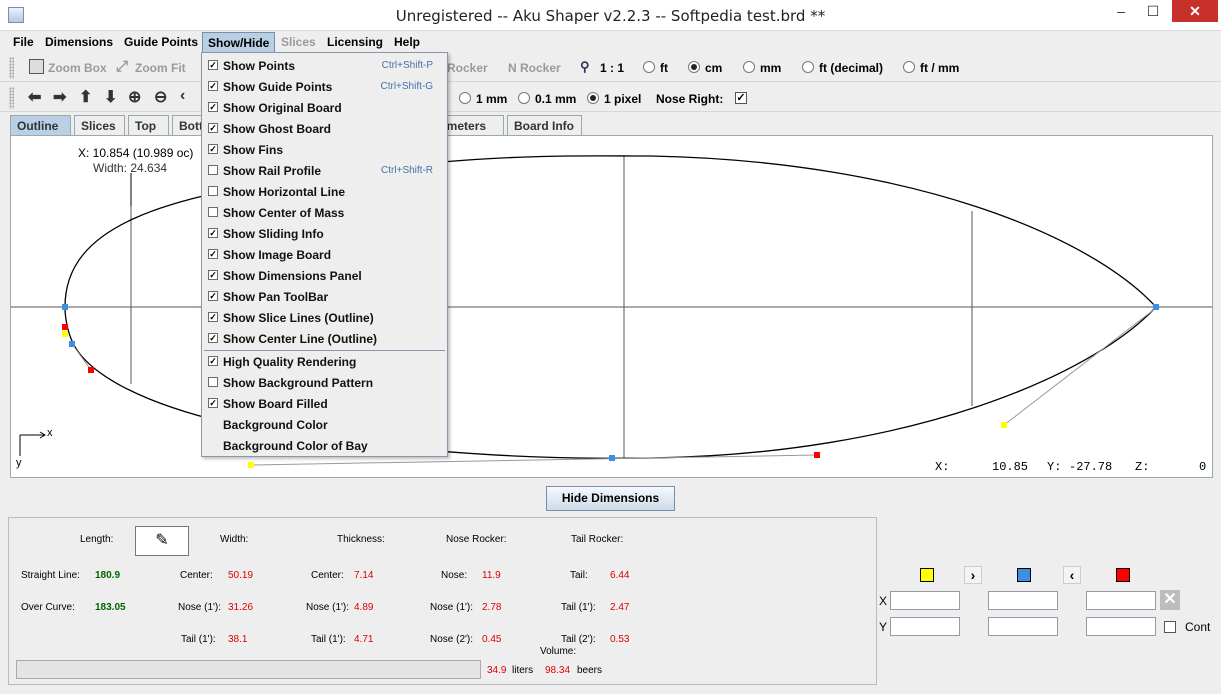 This screenshot has width=1221, height=694. What do you see at coordinates (40, 125) in the screenshot?
I see `tab-outline: Outline` at bounding box center [40, 125].